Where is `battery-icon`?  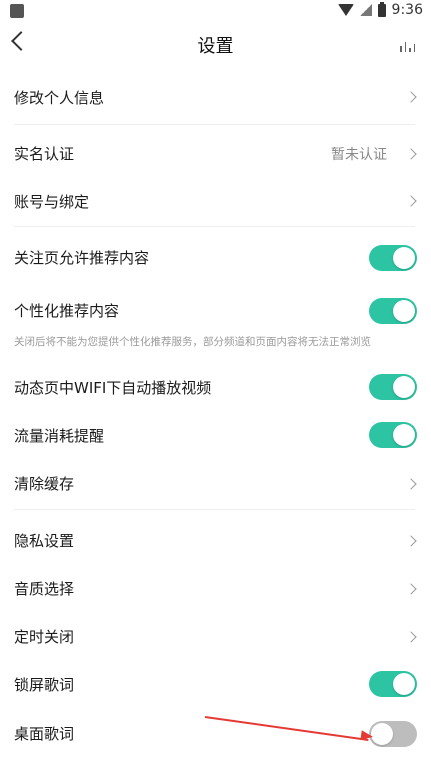 battery-icon is located at coordinates (381, 9).